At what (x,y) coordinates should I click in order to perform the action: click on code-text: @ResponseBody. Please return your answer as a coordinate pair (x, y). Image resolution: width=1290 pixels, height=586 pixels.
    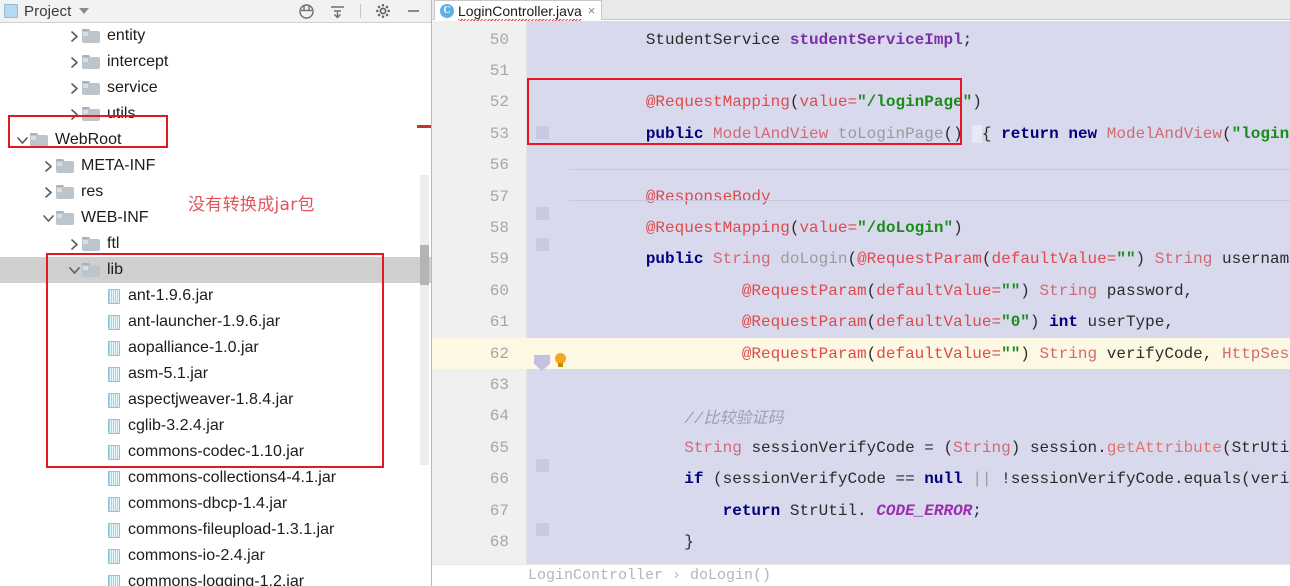
    Looking at the image, I should click on (708, 196).